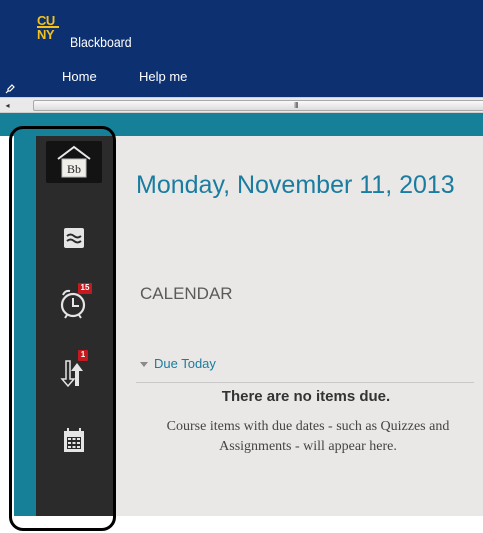 The width and height of the screenshot is (483, 533). Describe the element at coordinates (7, 105) in the screenshot. I see `scroll-left-arrow-icon: ◂` at that location.